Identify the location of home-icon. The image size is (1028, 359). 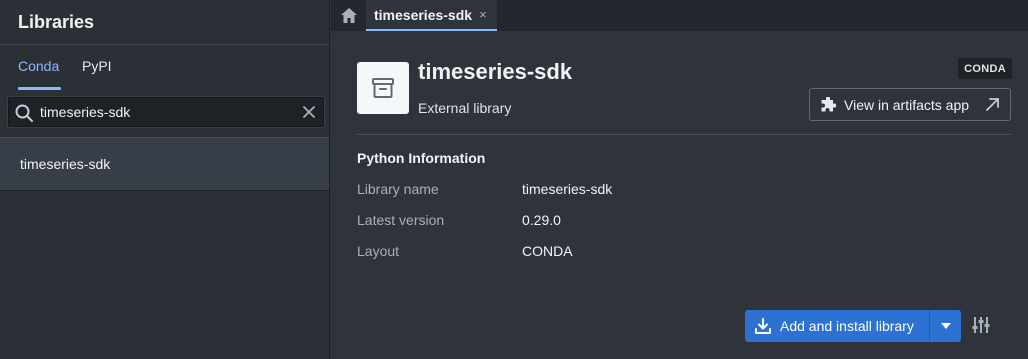
(349, 15).